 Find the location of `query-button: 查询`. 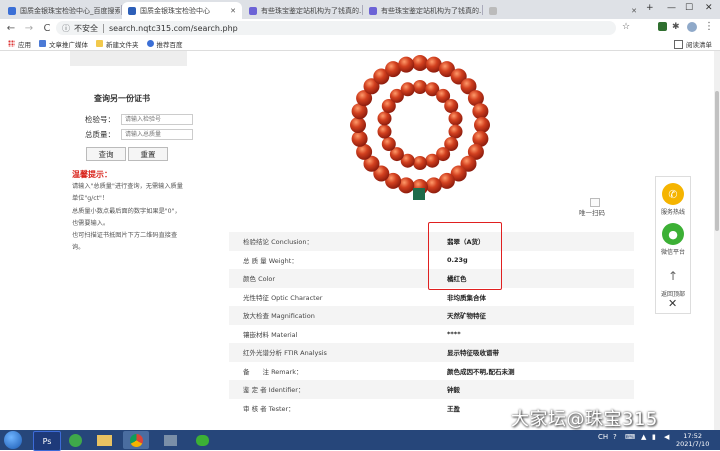

query-button: 查询 is located at coordinates (106, 154).